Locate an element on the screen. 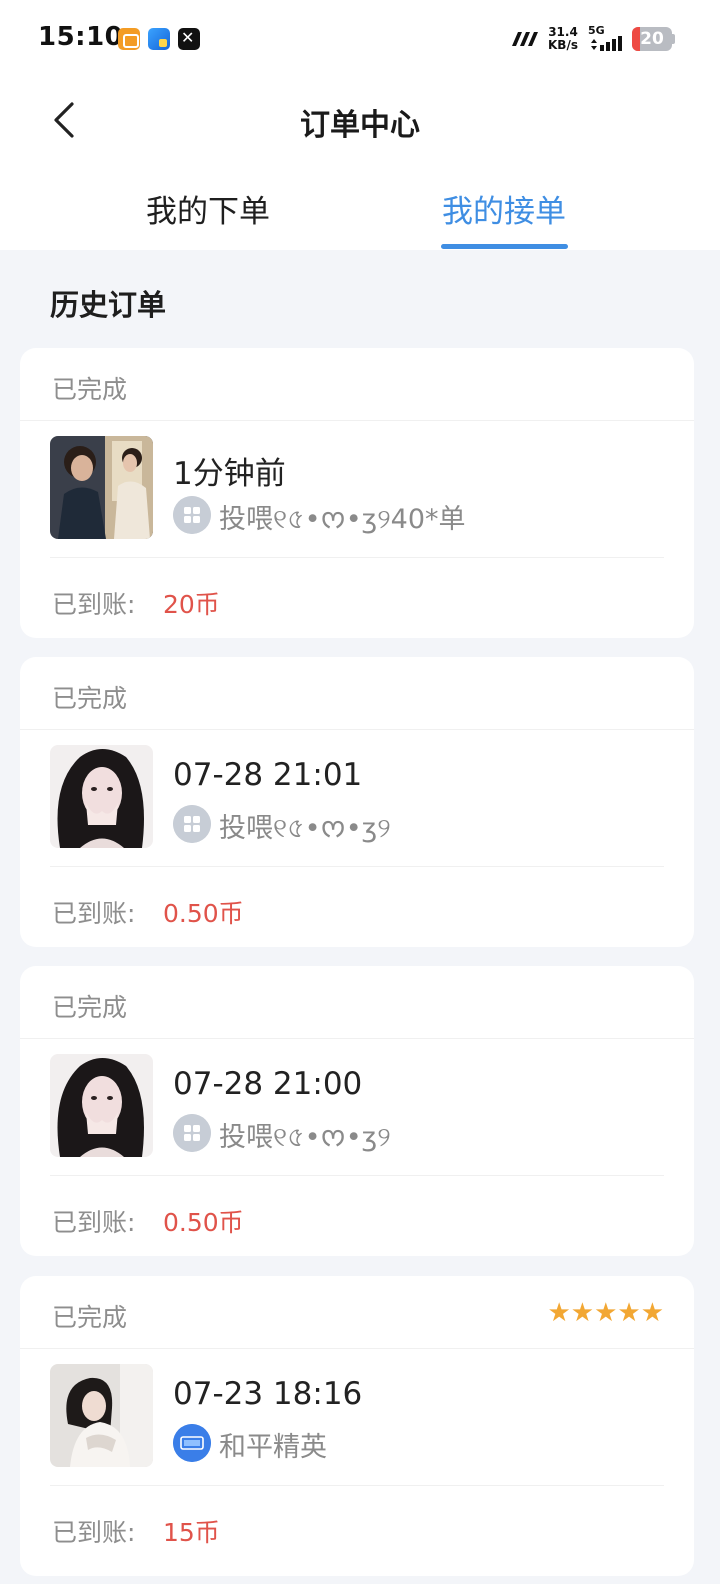  battery-level: 20 is located at coordinates (652, 39).